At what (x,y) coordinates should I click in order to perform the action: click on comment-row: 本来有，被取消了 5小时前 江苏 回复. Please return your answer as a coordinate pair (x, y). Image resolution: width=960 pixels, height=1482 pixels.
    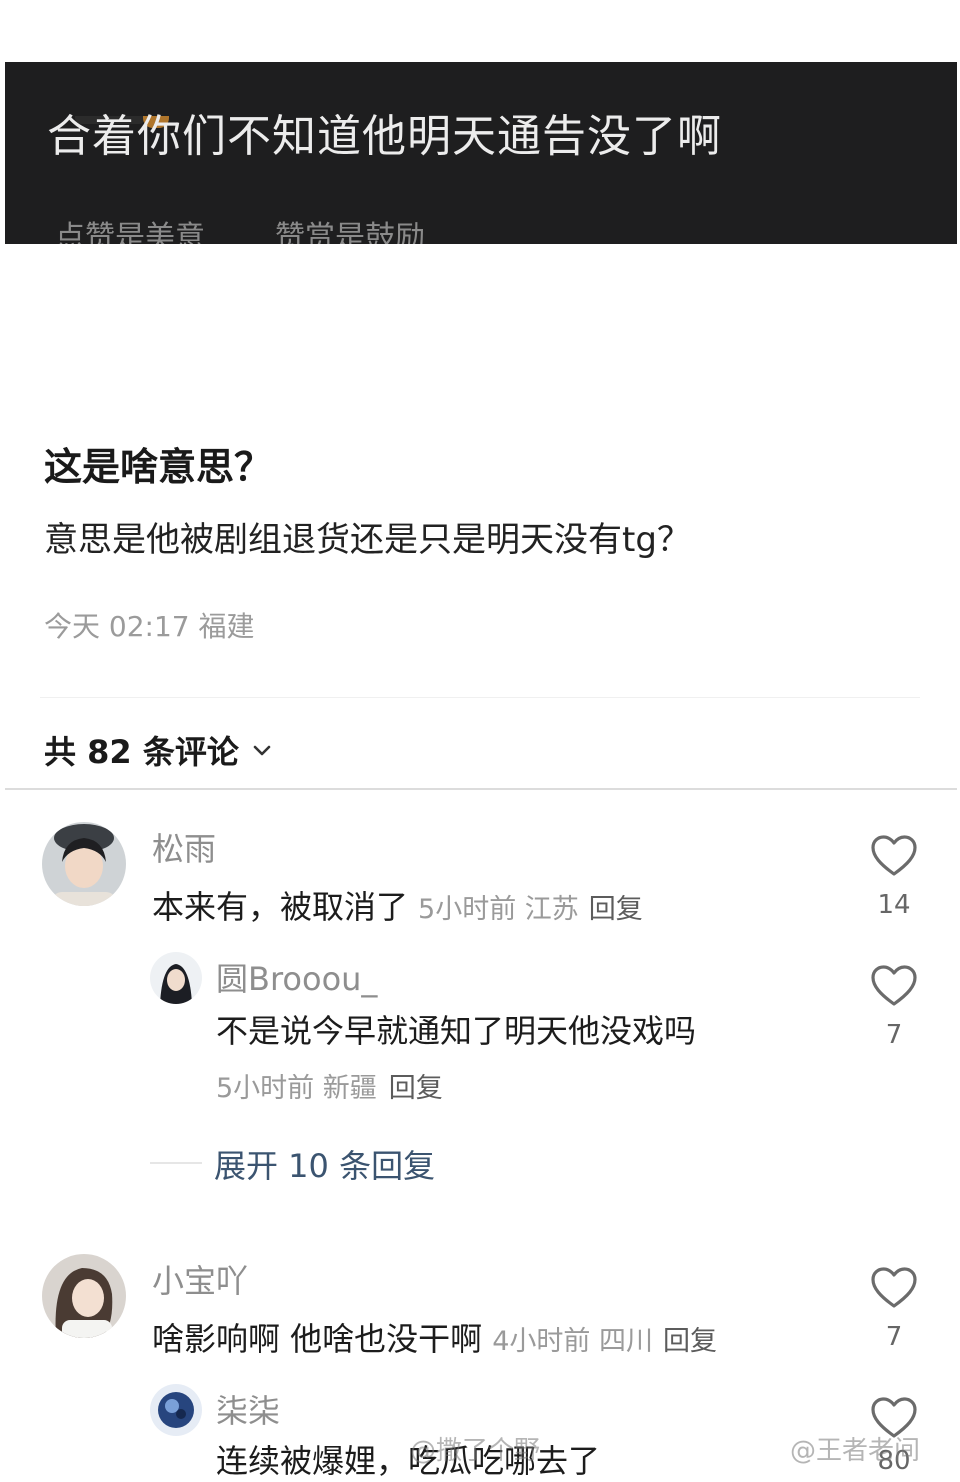
    Looking at the image, I should click on (397, 905).